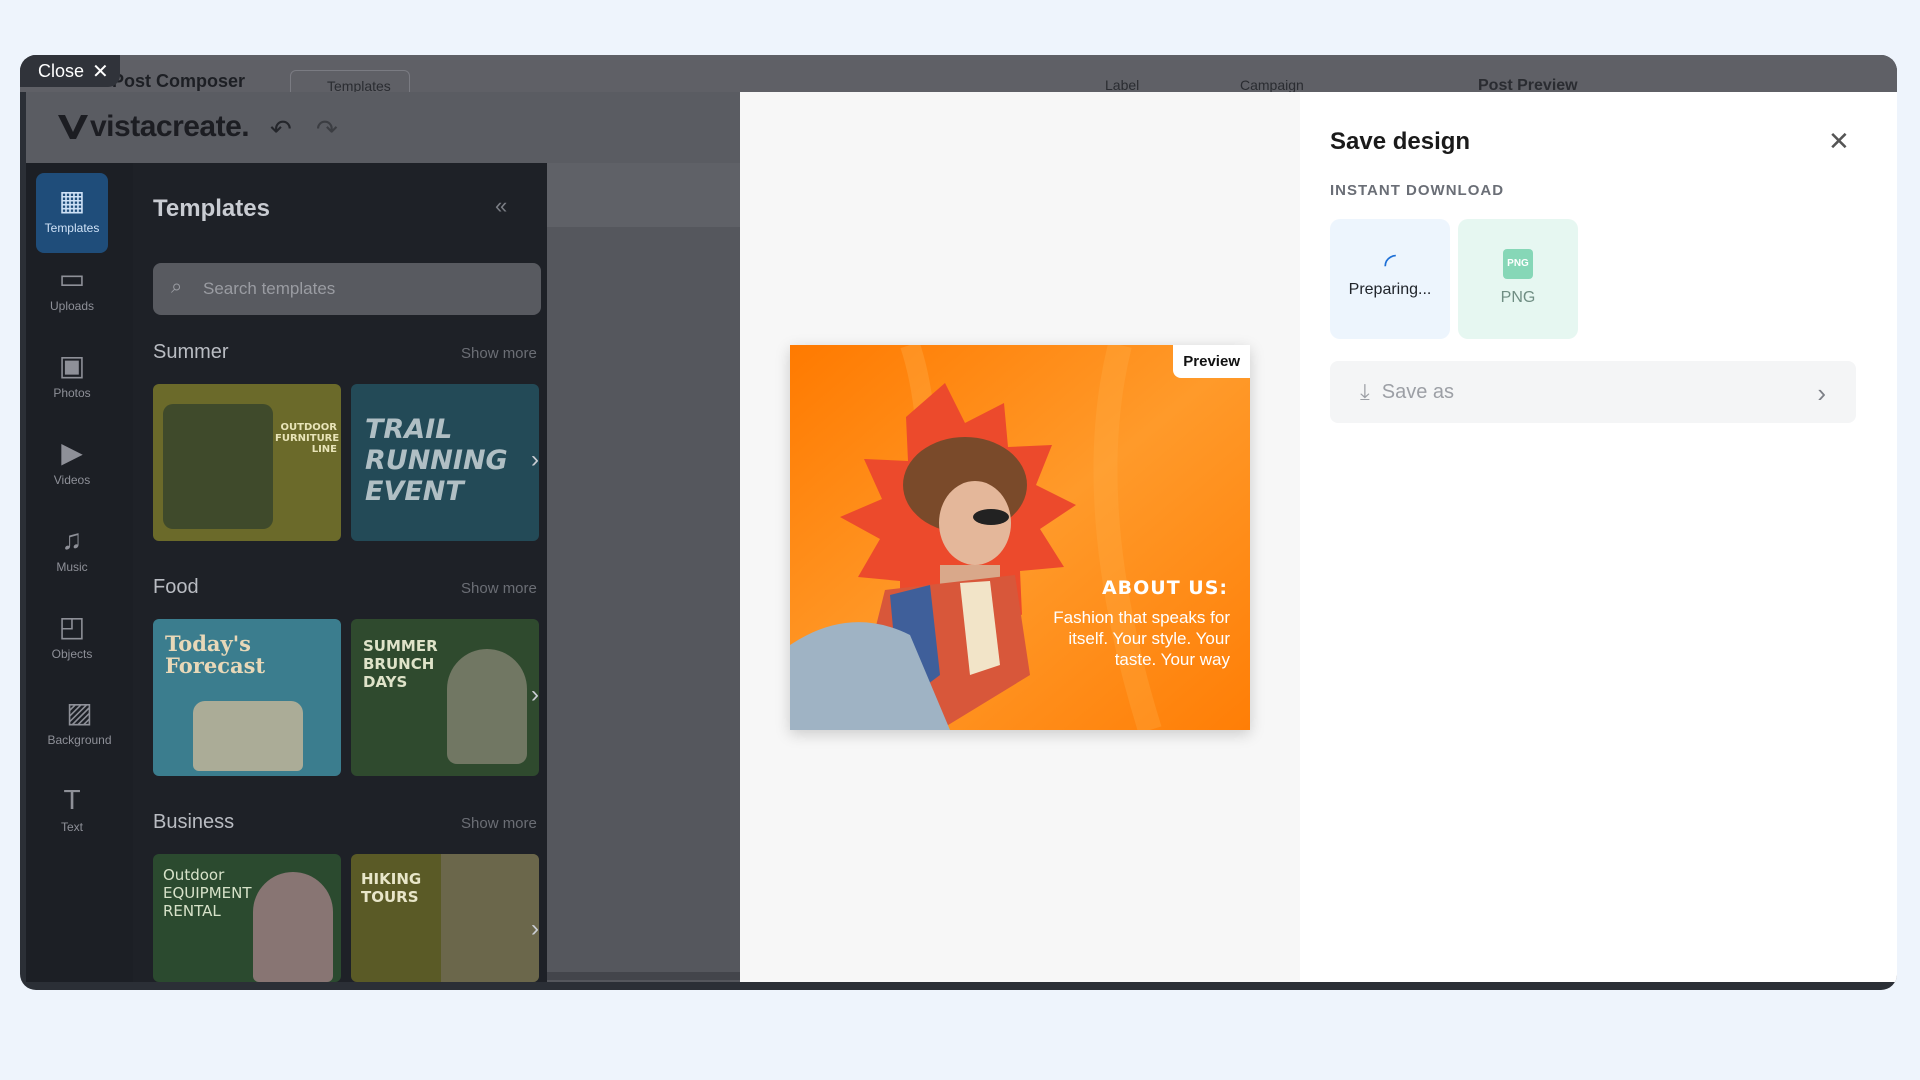 The width and height of the screenshot is (1920, 1080). What do you see at coordinates (646, 195) in the screenshot?
I see `canvas-toolbar-strip` at bounding box center [646, 195].